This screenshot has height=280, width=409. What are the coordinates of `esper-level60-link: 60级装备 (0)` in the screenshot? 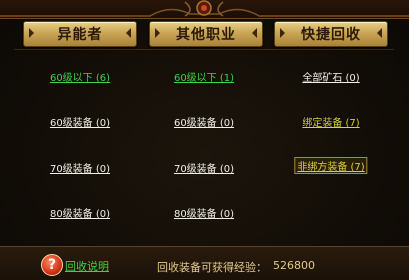 It's located at (80, 121).